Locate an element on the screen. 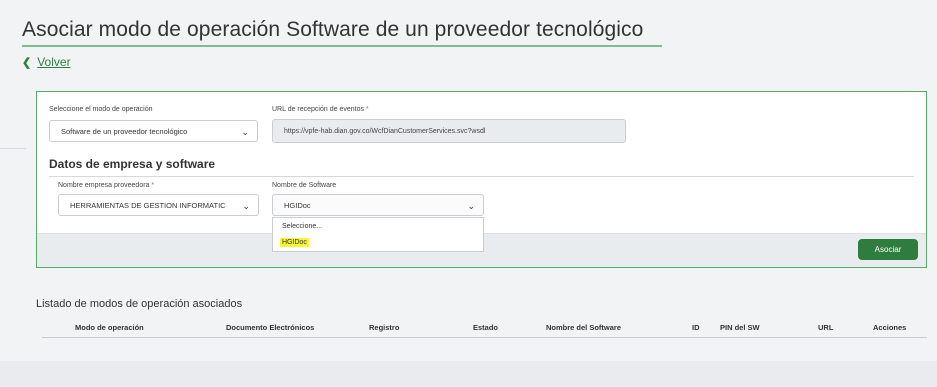  provider-label: Nombre empresa proveedora * is located at coordinates (106, 185).